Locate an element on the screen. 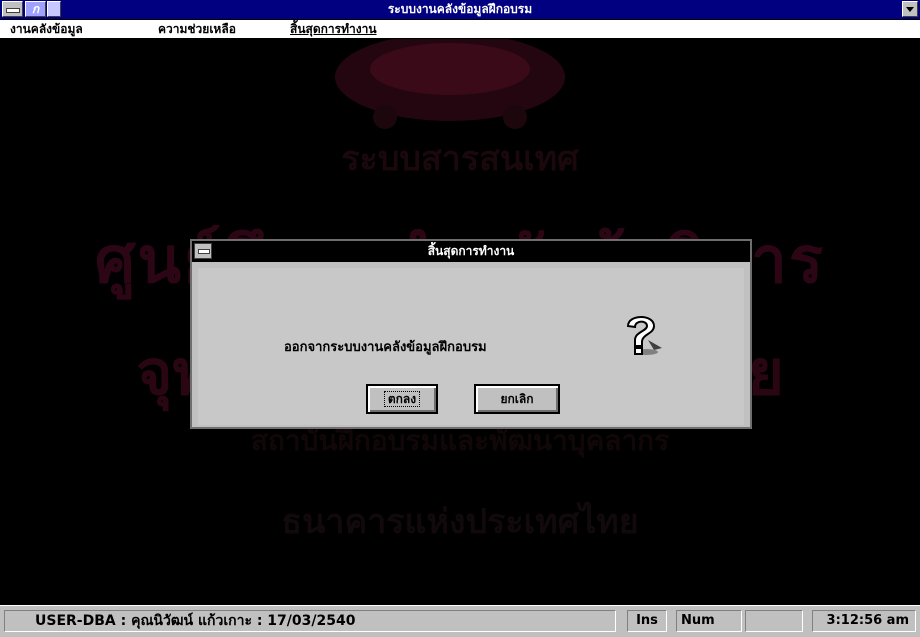 The image size is (920, 637). watermark-text-6: ธนาคารแห่งประเทศไทย is located at coordinates (460, 522).